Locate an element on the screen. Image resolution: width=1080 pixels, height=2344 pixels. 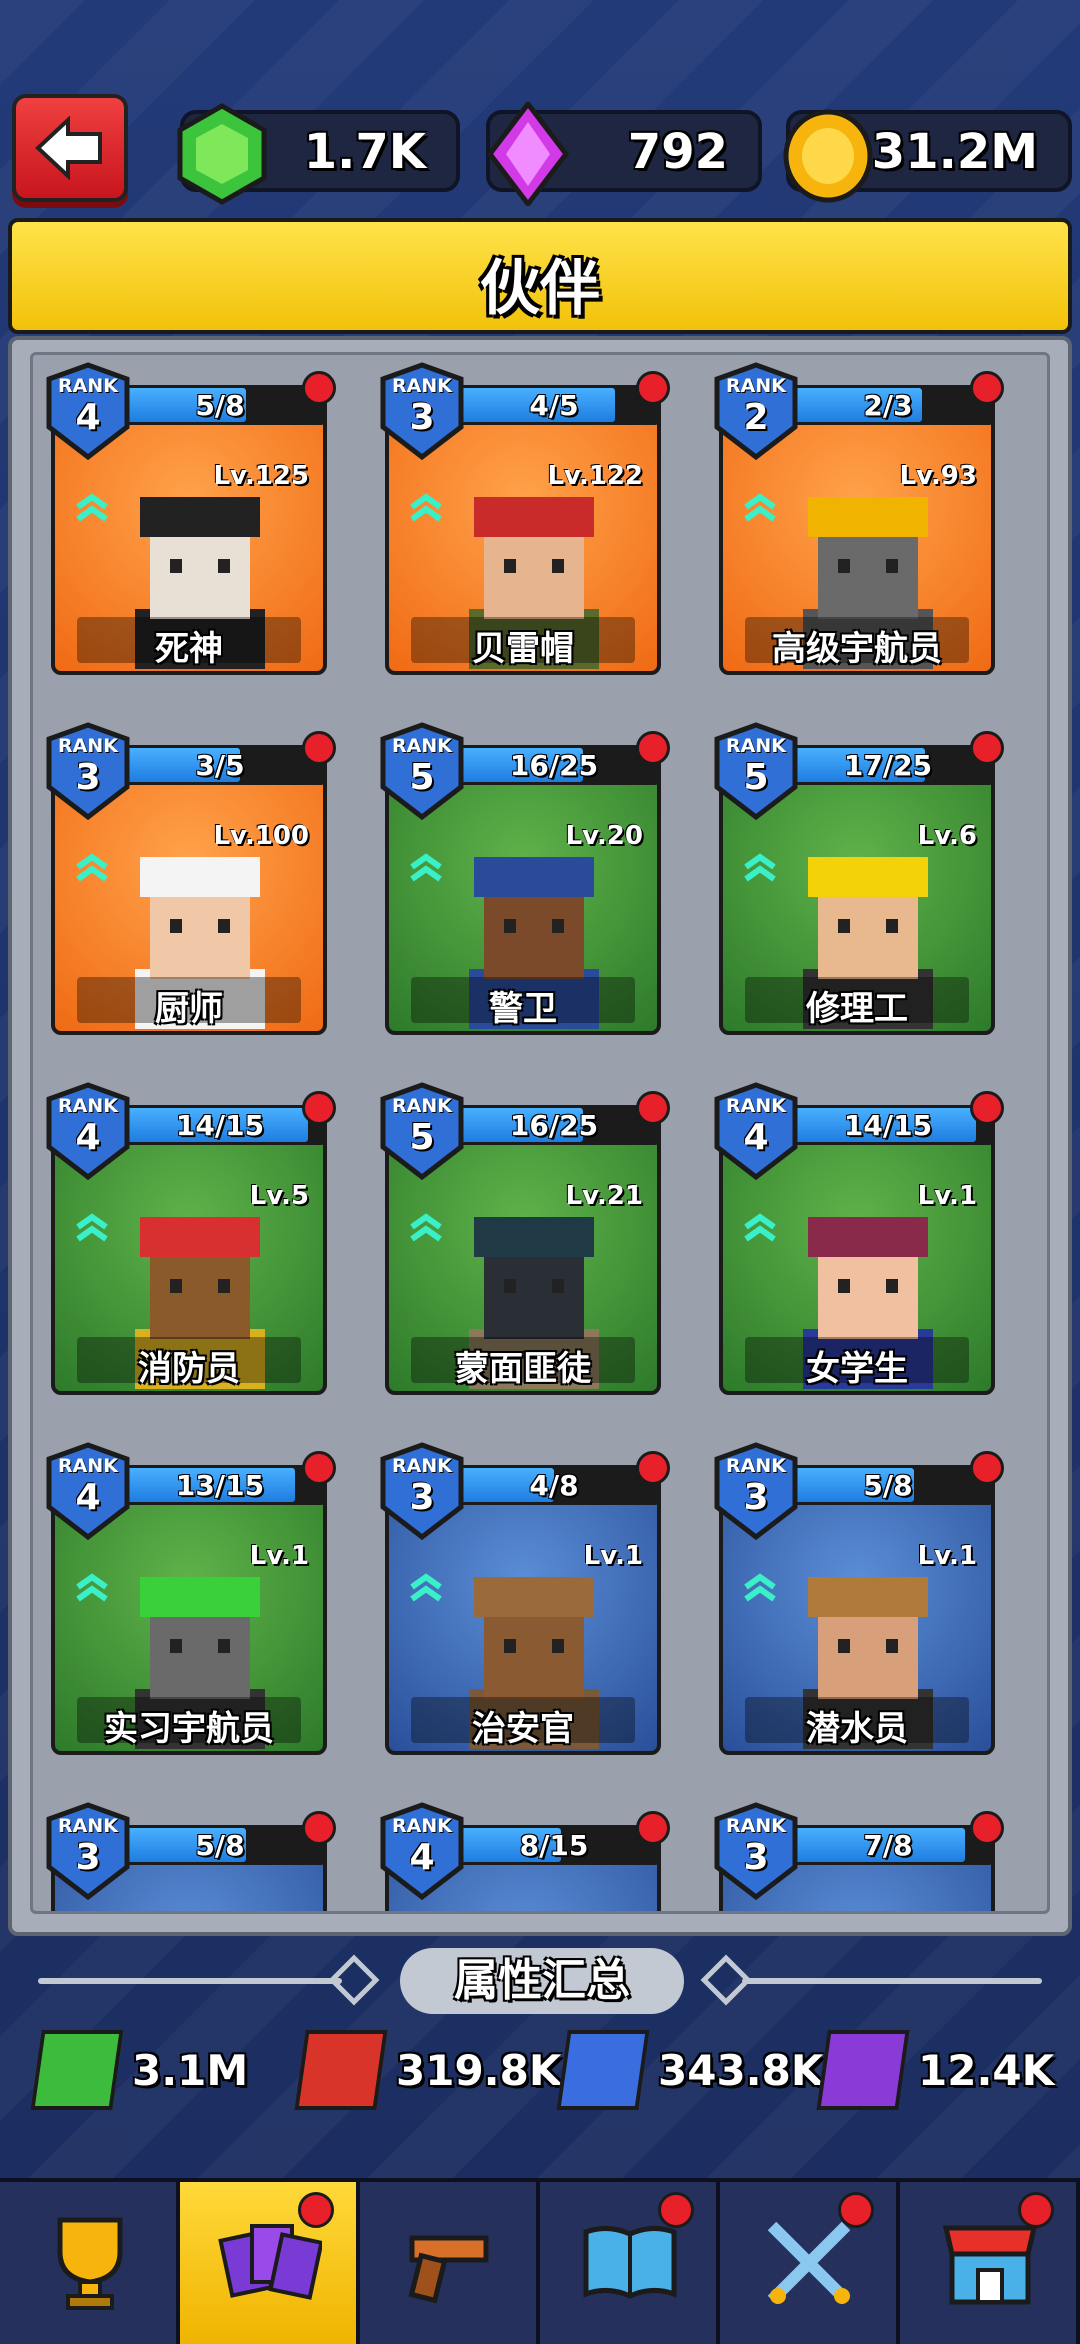
nav-tab-pistol is located at coordinates (450, 2263).